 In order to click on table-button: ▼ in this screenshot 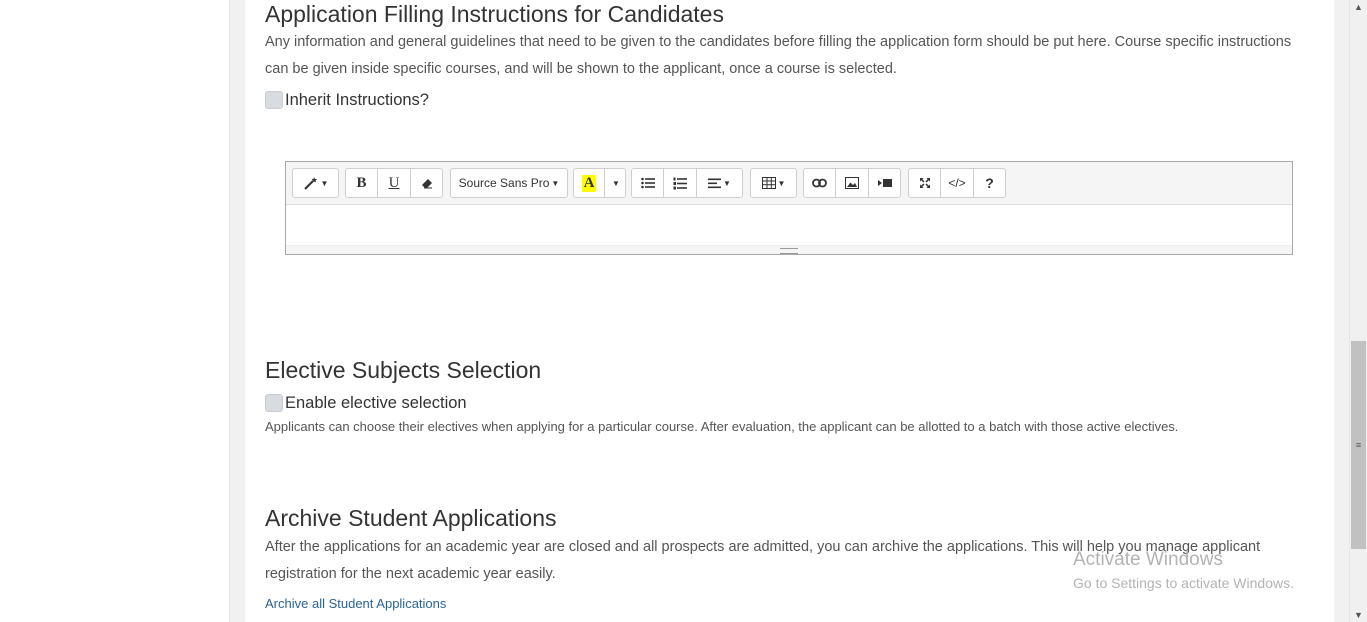, I will do `click(773, 183)`.